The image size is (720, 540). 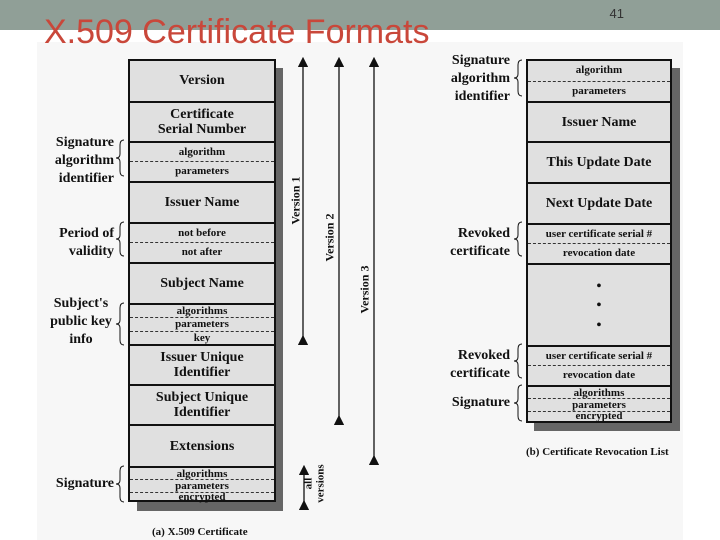 I want to click on brace-validity, so click(x=120, y=239).